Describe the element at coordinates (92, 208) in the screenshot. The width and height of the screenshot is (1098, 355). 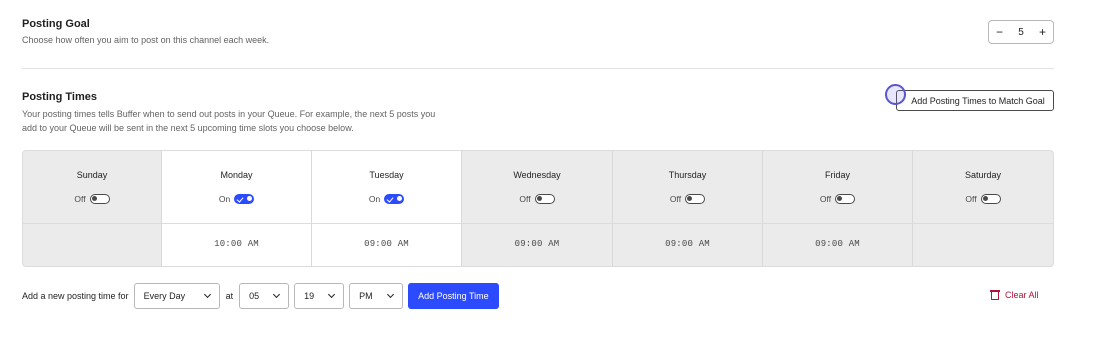
I see `day-column-sunday: Sunday Off` at that location.